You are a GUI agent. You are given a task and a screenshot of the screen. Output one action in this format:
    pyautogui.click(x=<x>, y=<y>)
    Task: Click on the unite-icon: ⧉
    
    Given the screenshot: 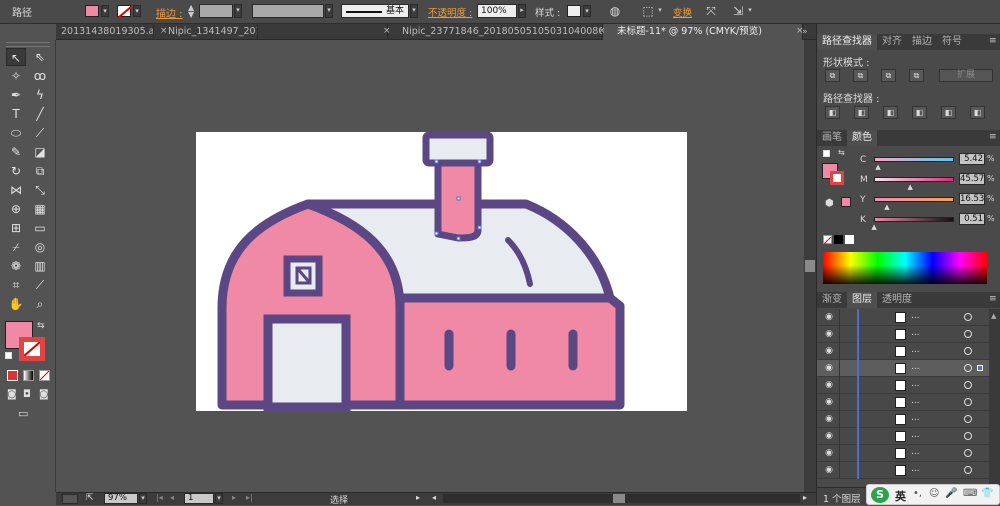 What is the action you would take?
    pyautogui.click(x=832, y=75)
    